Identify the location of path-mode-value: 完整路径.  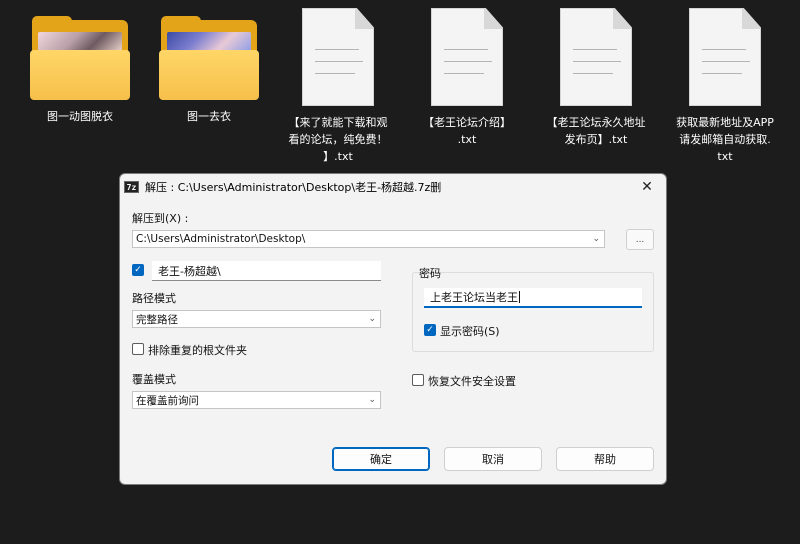
(157, 319).